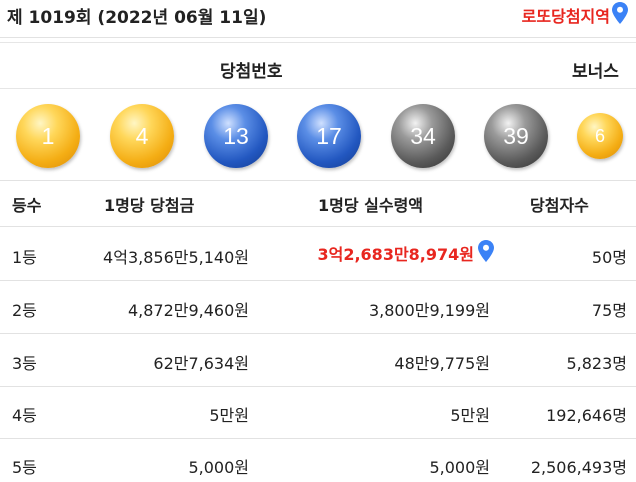 This screenshot has height=482, width=636. Describe the element at coordinates (24, 467) in the screenshot. I see `rank-cell: 5등` at that location.